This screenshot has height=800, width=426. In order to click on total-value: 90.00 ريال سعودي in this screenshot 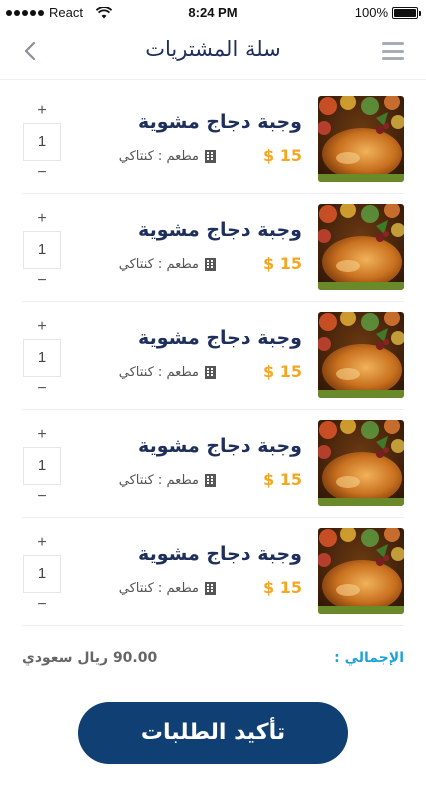, I will do `click(90, 658)`.